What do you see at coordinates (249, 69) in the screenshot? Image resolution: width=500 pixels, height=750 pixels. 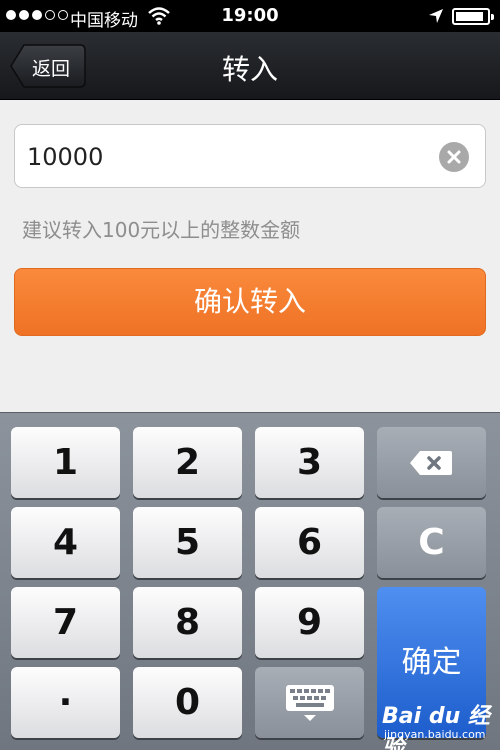 I see `page-title: 转入` at bounding box center [249, 69].